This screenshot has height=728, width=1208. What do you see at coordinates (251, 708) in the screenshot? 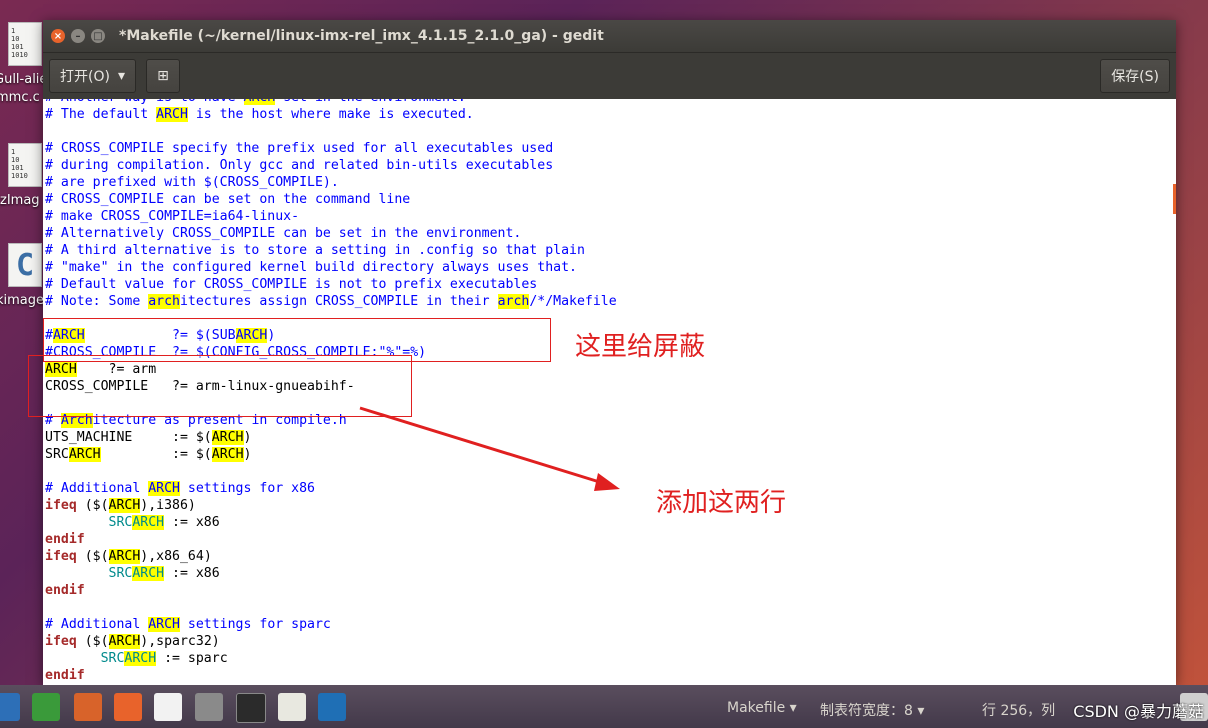
I see `terminal-icon` at bounding box center [251, 708].